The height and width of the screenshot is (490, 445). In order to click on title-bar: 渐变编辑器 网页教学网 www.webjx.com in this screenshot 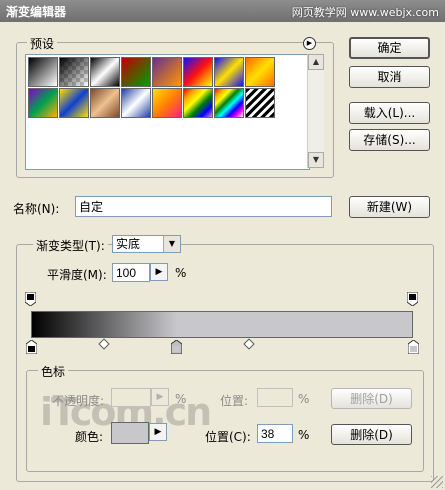, I will do `click(222, 11)`.